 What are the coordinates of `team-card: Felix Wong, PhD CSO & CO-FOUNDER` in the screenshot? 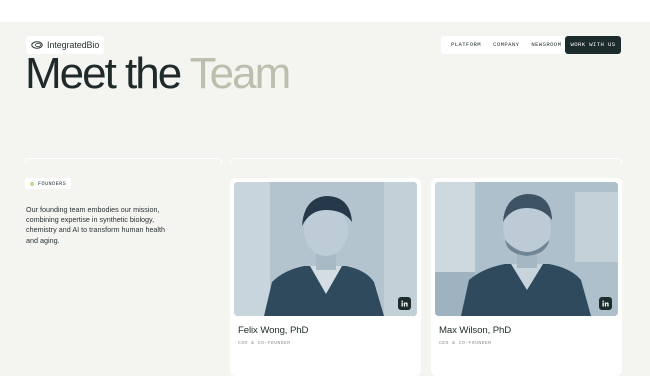 It's located at (325, 277).